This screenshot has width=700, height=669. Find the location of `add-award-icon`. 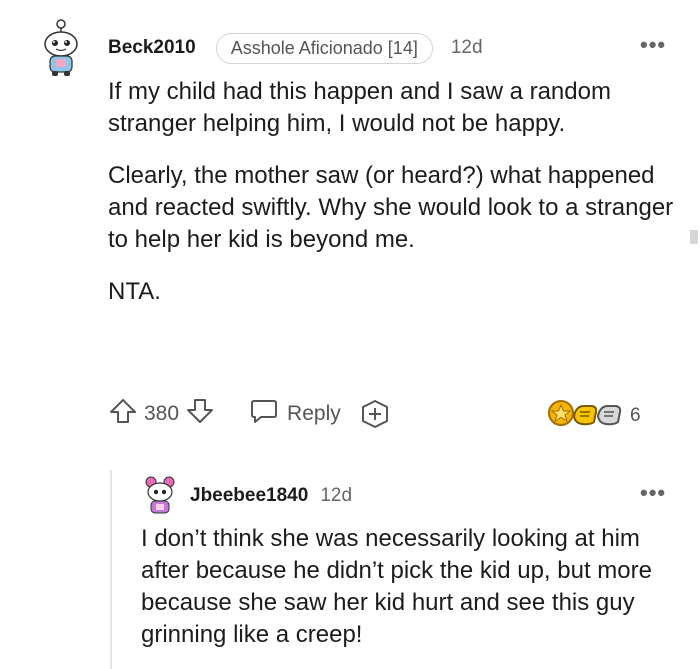

add-award-icon is located at coordinates (375, 414).